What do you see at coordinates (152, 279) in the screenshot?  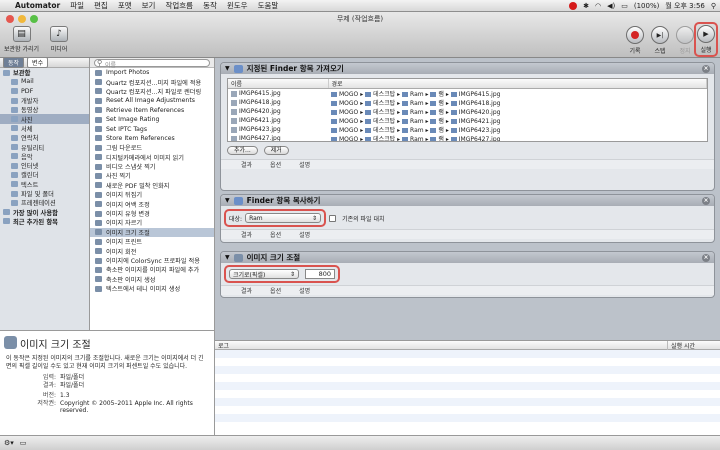 I see `action-list-item: 축소판 이미지 생성` at bounding box center [152, 279].